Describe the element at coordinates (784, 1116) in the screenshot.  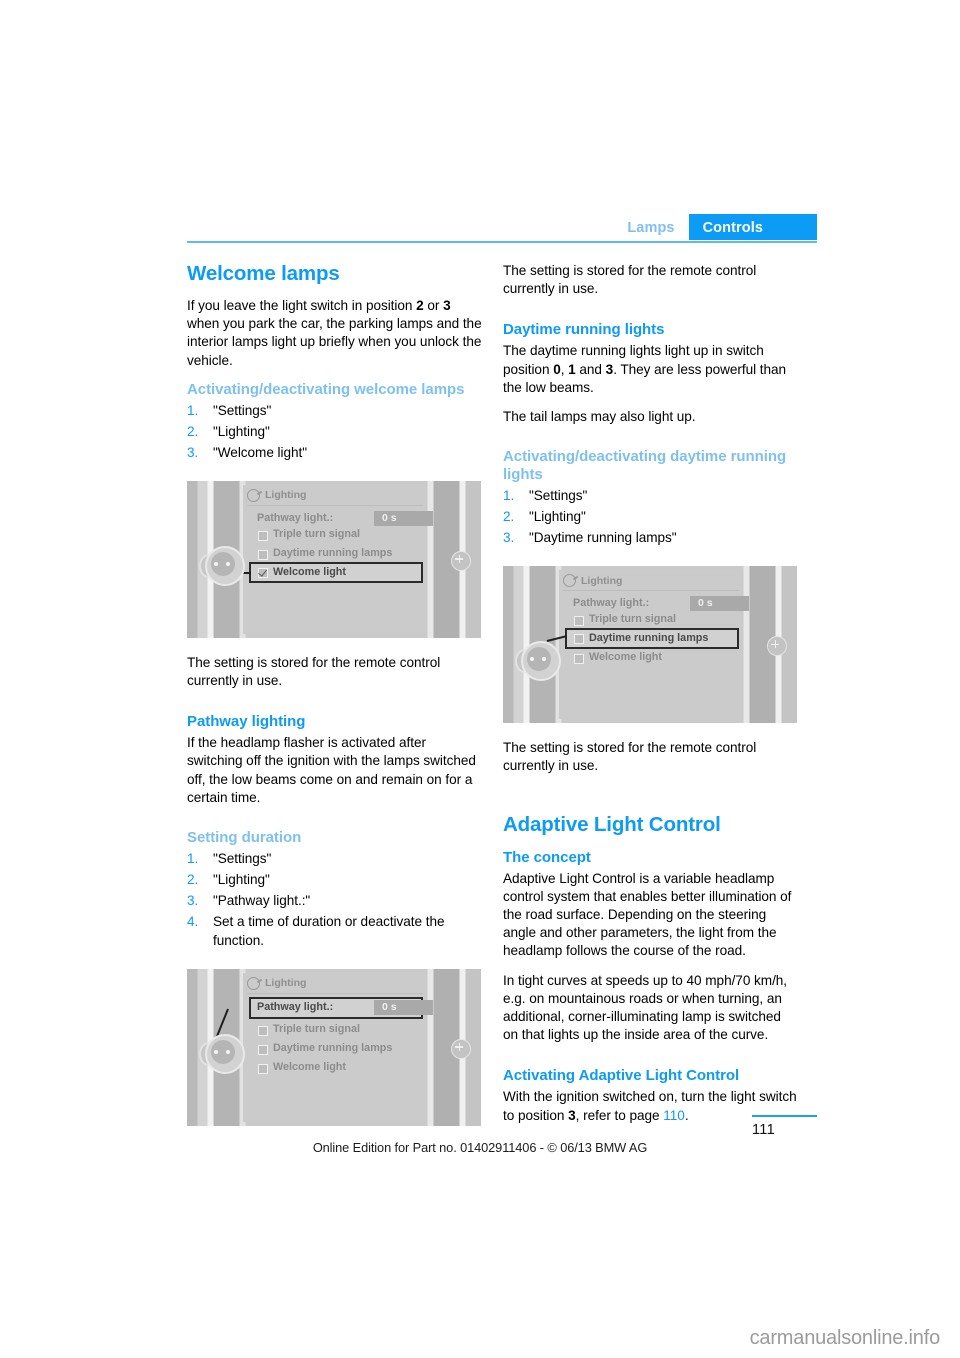
I see `page-number-rule` at that location.